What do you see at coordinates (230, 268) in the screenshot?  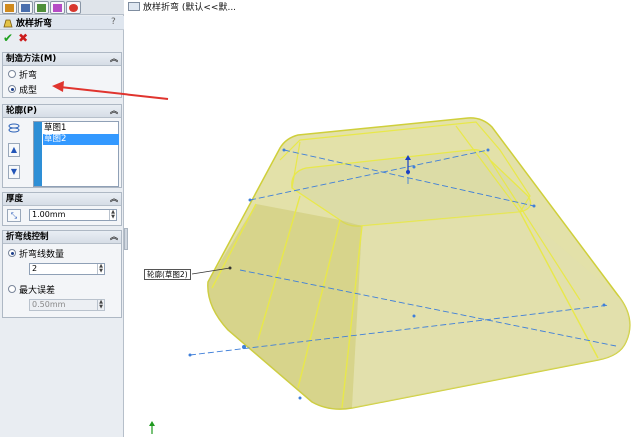 I see `callout-anchor` at bounding box center [230, 268].